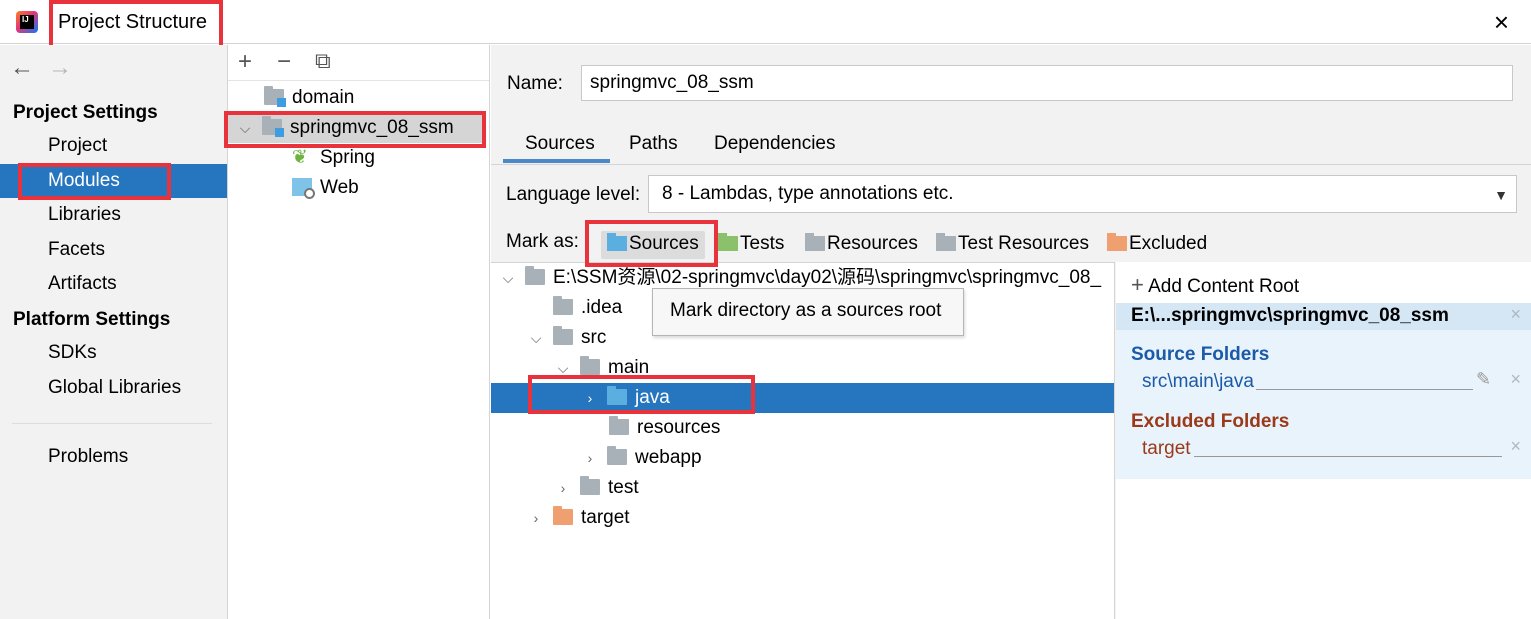 The image size is (1531, 619). What do you see at coordinates (1082, 194) in the screenshot?
I see `language-level-select: 8 - Lambdas, type annotations etc. ▼` at bounding box center [1082, 194].